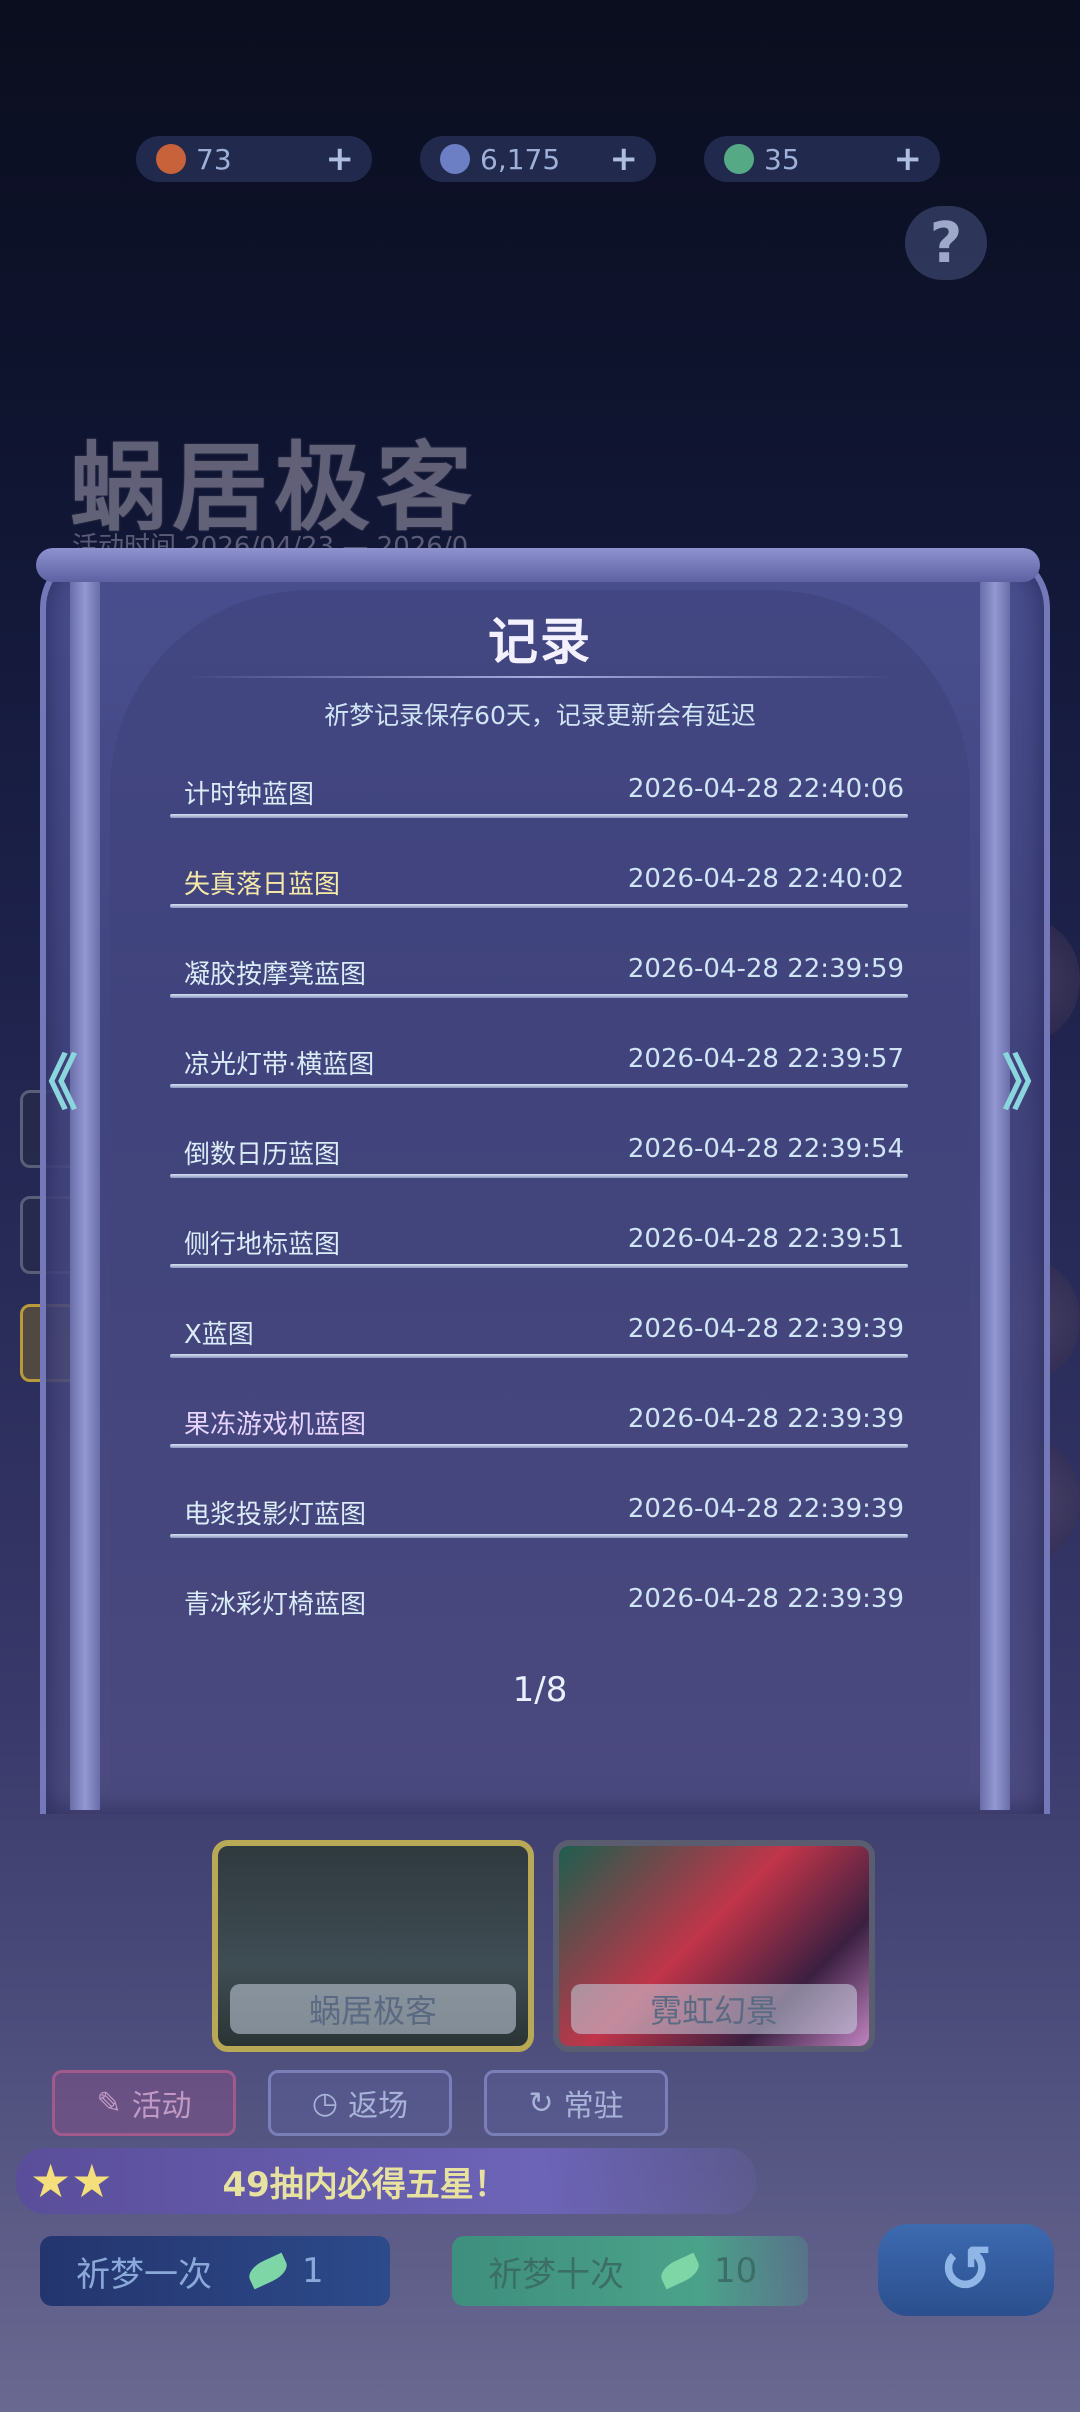 The height and width of the screenshot is (2412, 1080). I want to click on currency-value: 35, so click(782, 159).